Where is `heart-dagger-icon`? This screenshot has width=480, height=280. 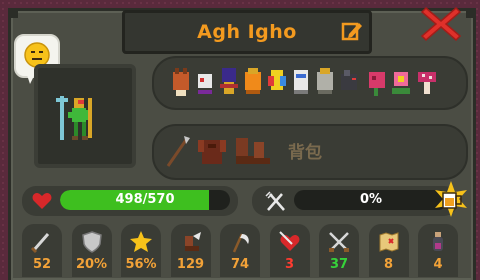 heart-dagger-icon is located at coordinates (288, 241).